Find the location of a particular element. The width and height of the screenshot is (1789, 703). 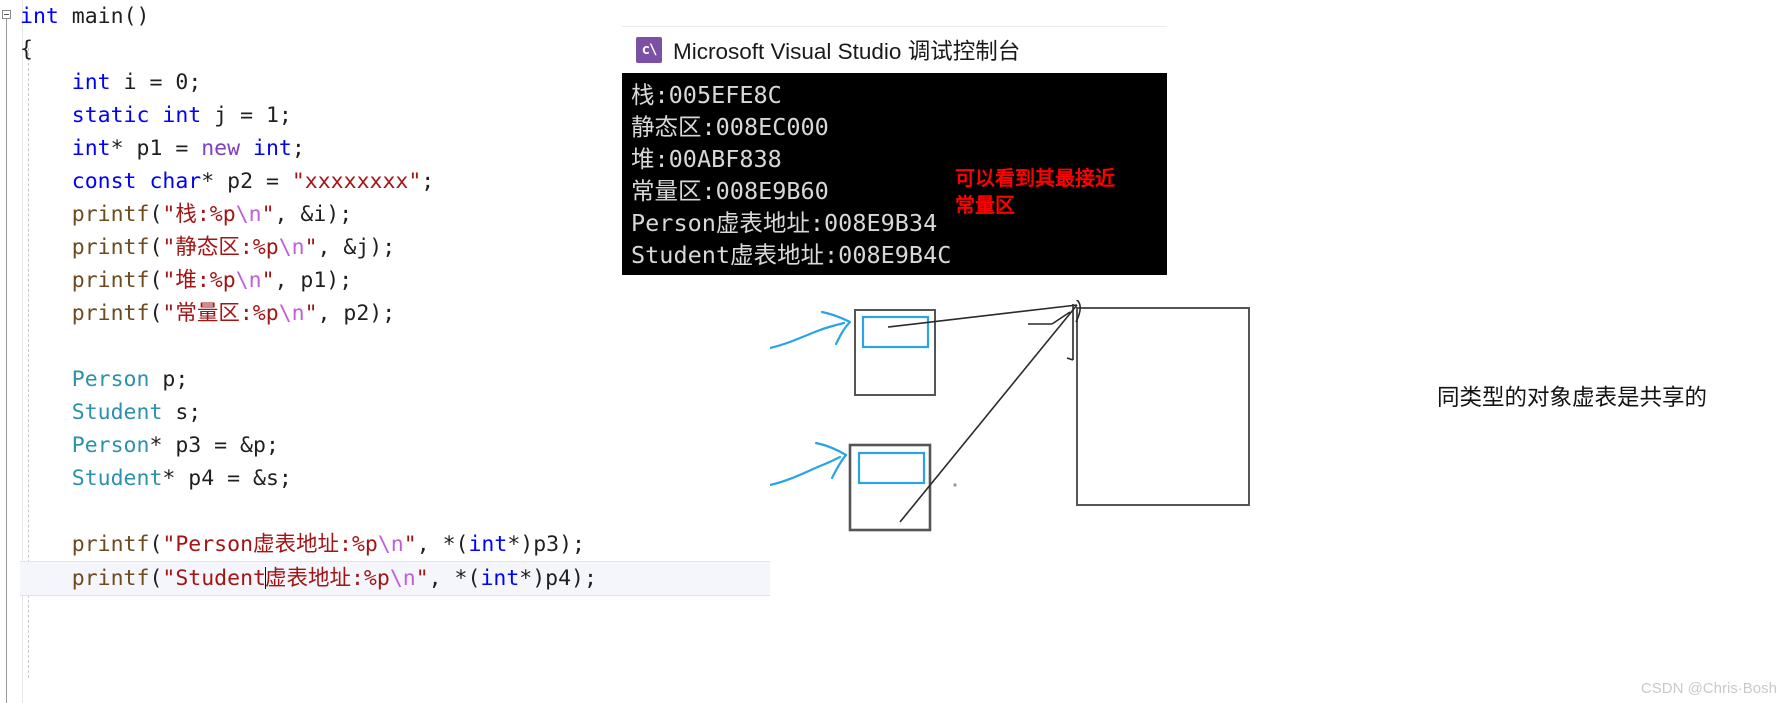

code-token: 虚表地址:%p is located at coordinates (327, 578).